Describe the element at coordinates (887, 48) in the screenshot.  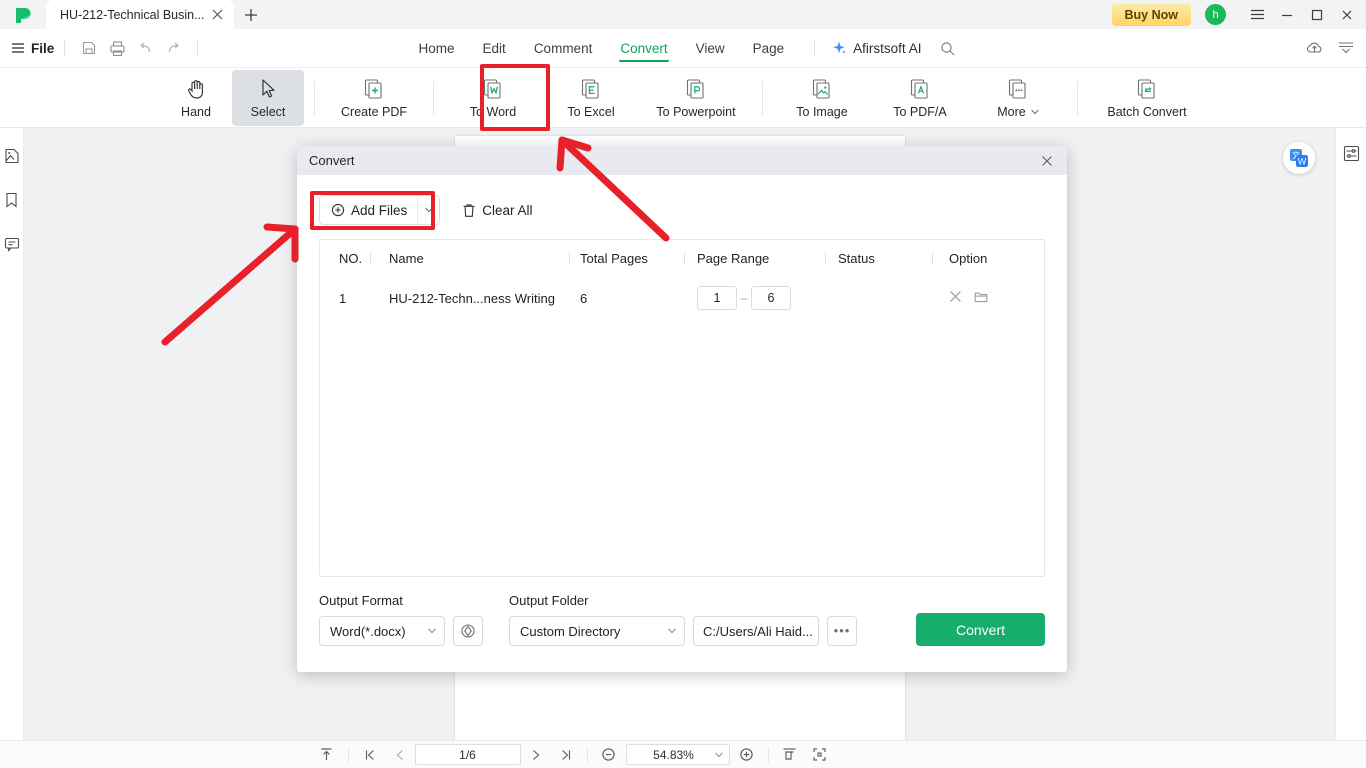
I see `afirstsoft-ai-label: Afirstsoft AI` at that location.